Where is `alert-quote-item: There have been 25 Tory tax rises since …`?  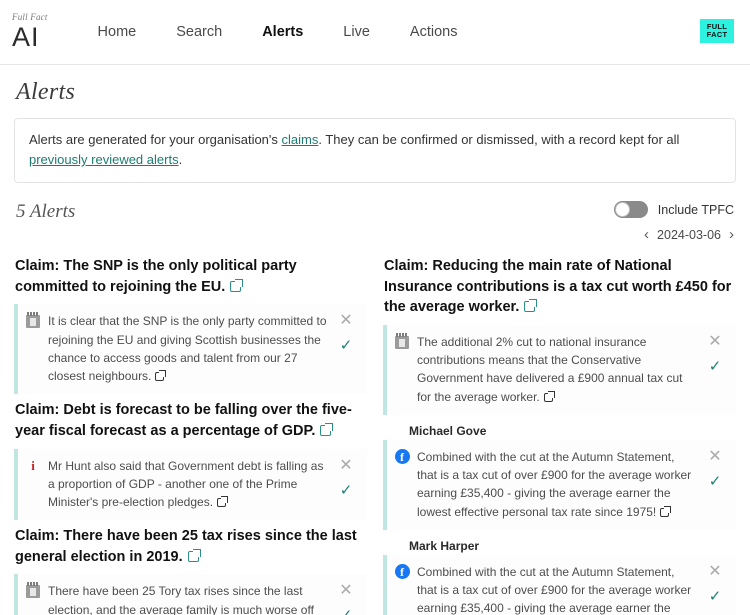
alert-quote-item: There have been 25 Tory tax rises since … is located at coordinates (190, 594).